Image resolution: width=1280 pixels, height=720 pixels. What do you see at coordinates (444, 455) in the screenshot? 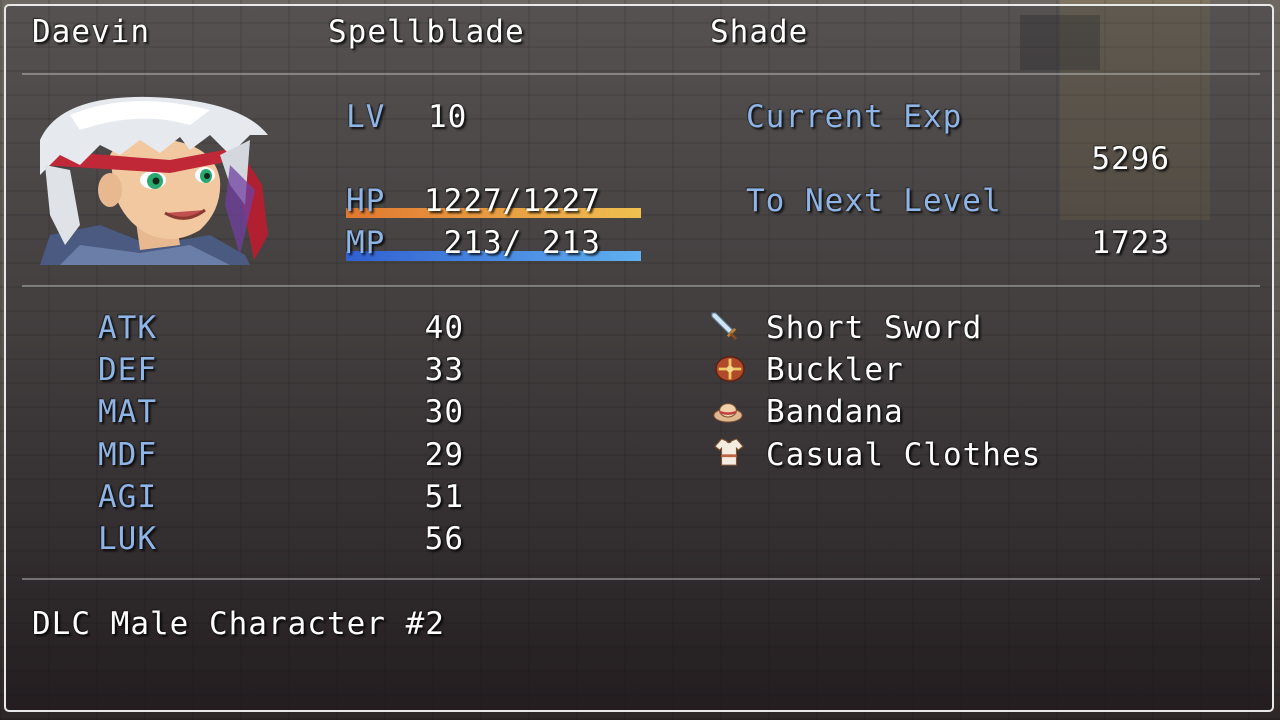
I see `param-value-mdf: 29` at bounding box center [444, 455].